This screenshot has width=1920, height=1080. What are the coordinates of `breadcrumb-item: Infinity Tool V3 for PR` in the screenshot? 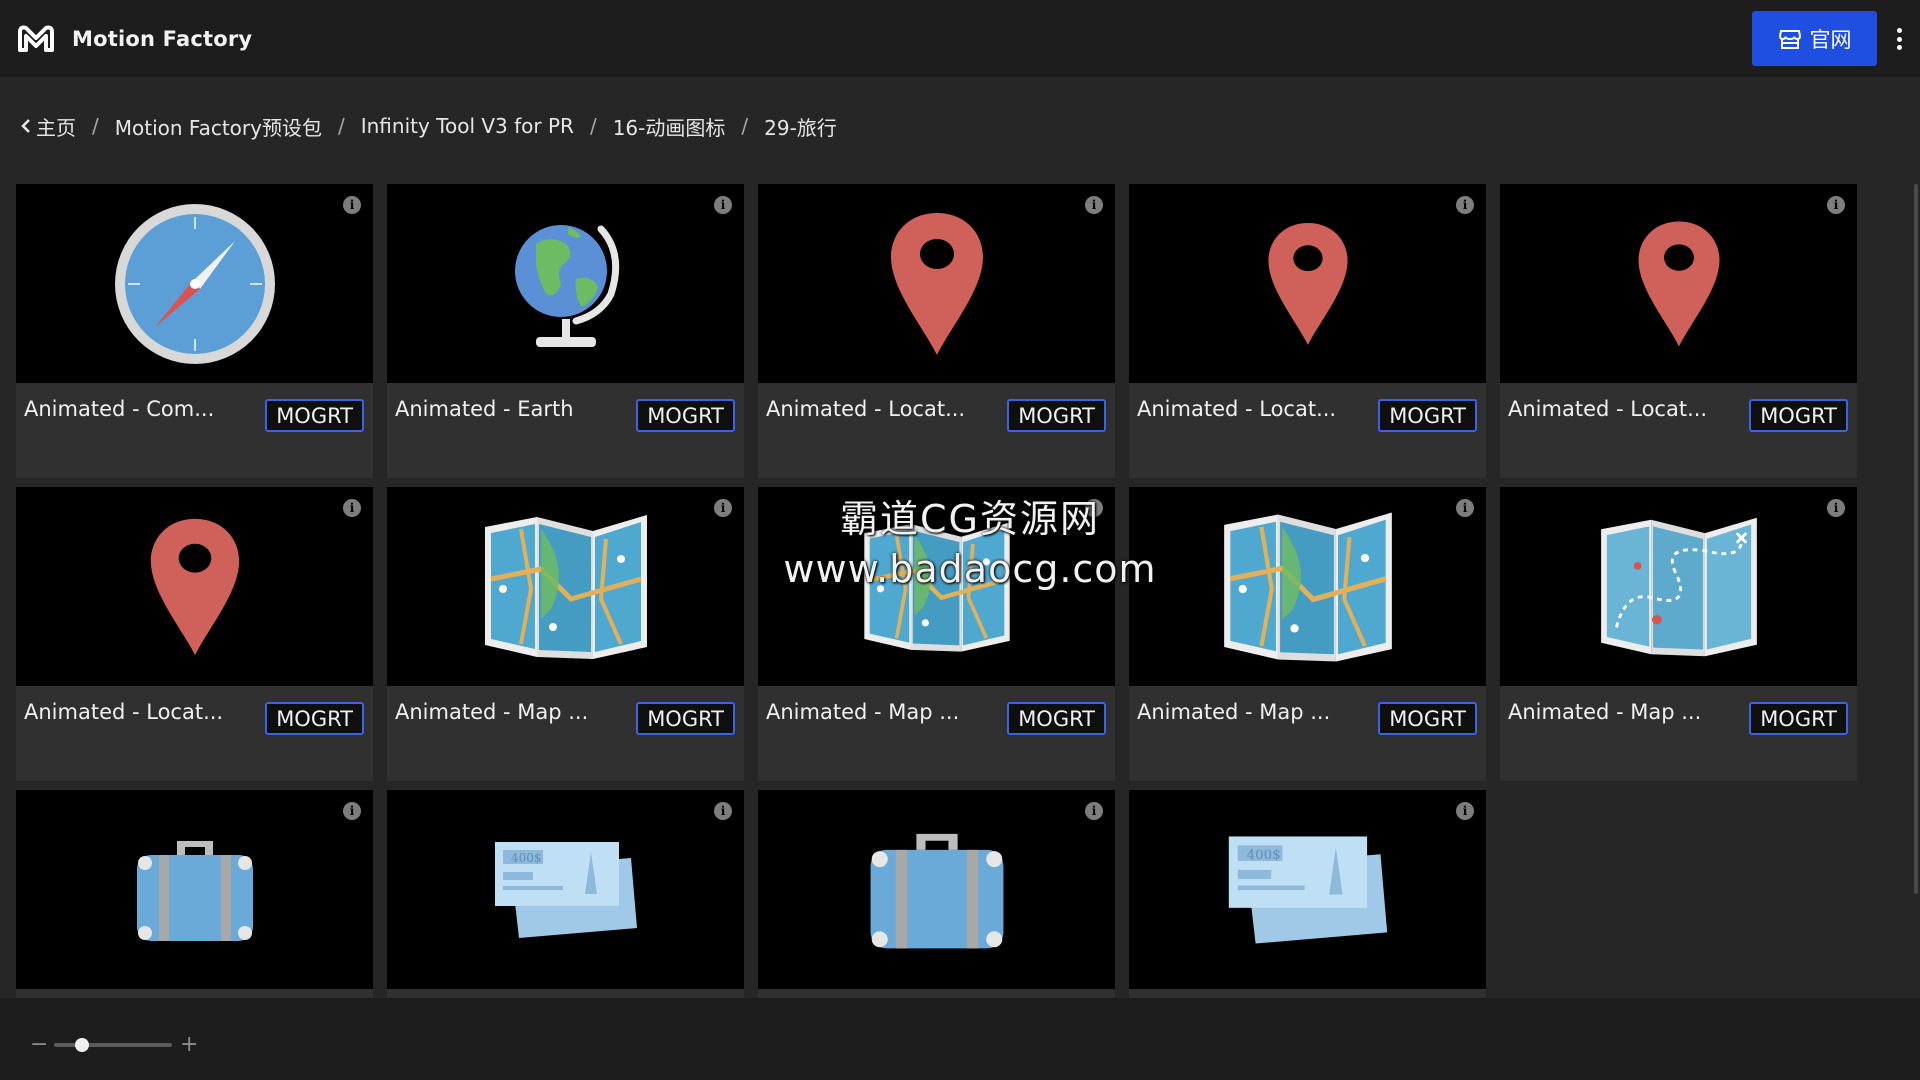 It's located at (467, 126).